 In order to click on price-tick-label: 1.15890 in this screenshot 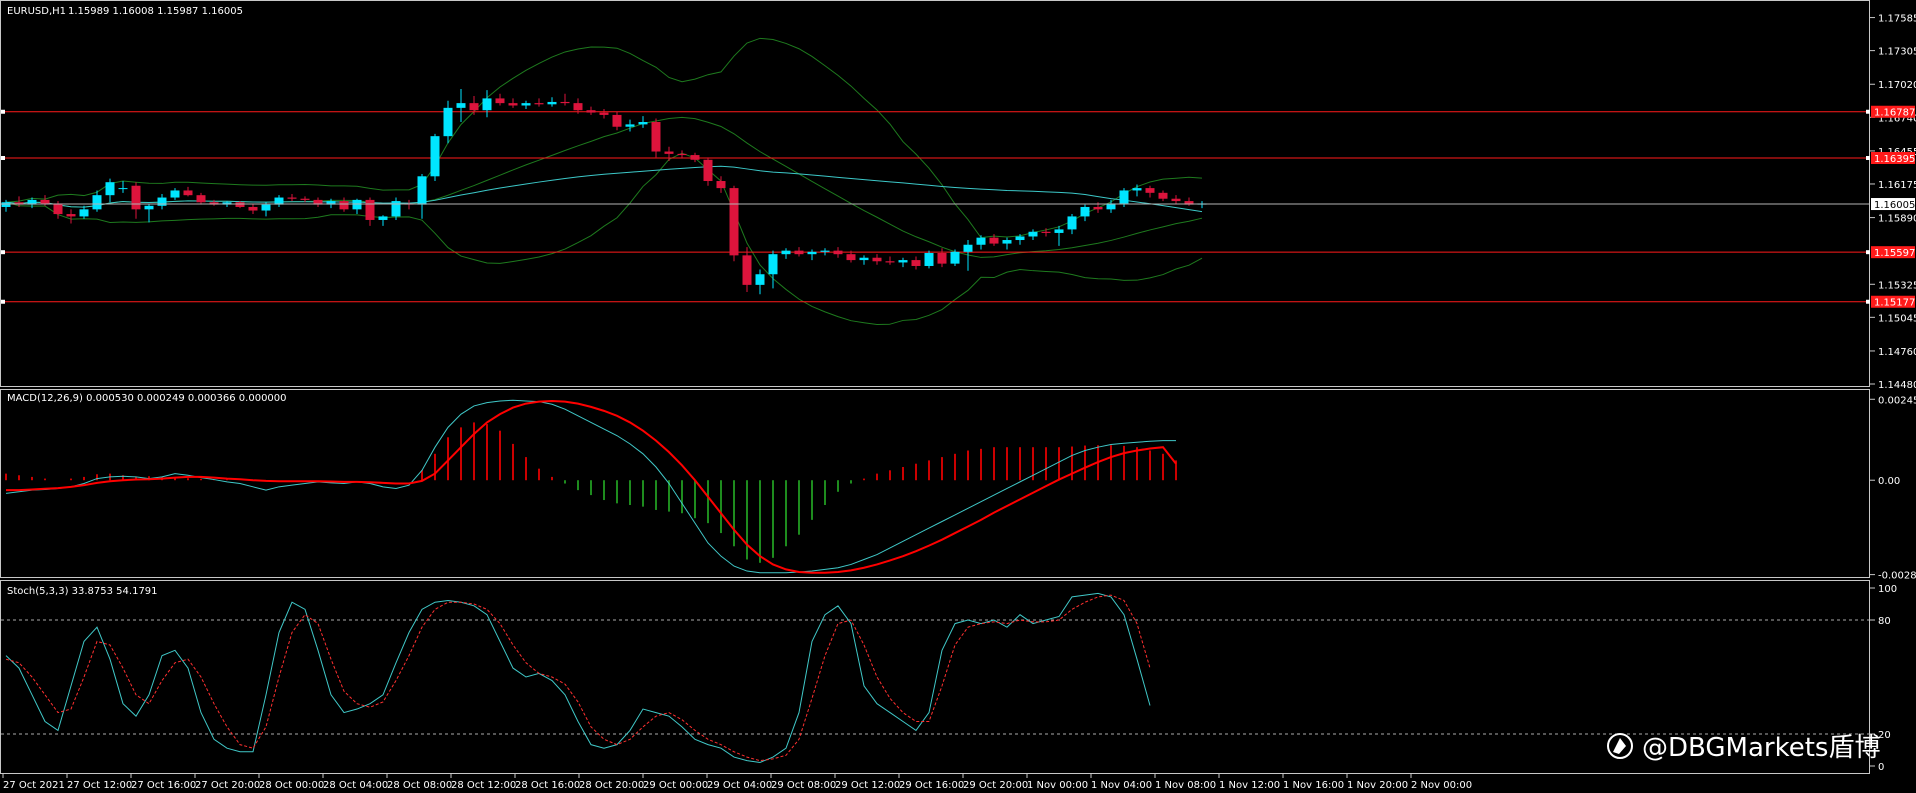, I will do `click(1897, 219)`.